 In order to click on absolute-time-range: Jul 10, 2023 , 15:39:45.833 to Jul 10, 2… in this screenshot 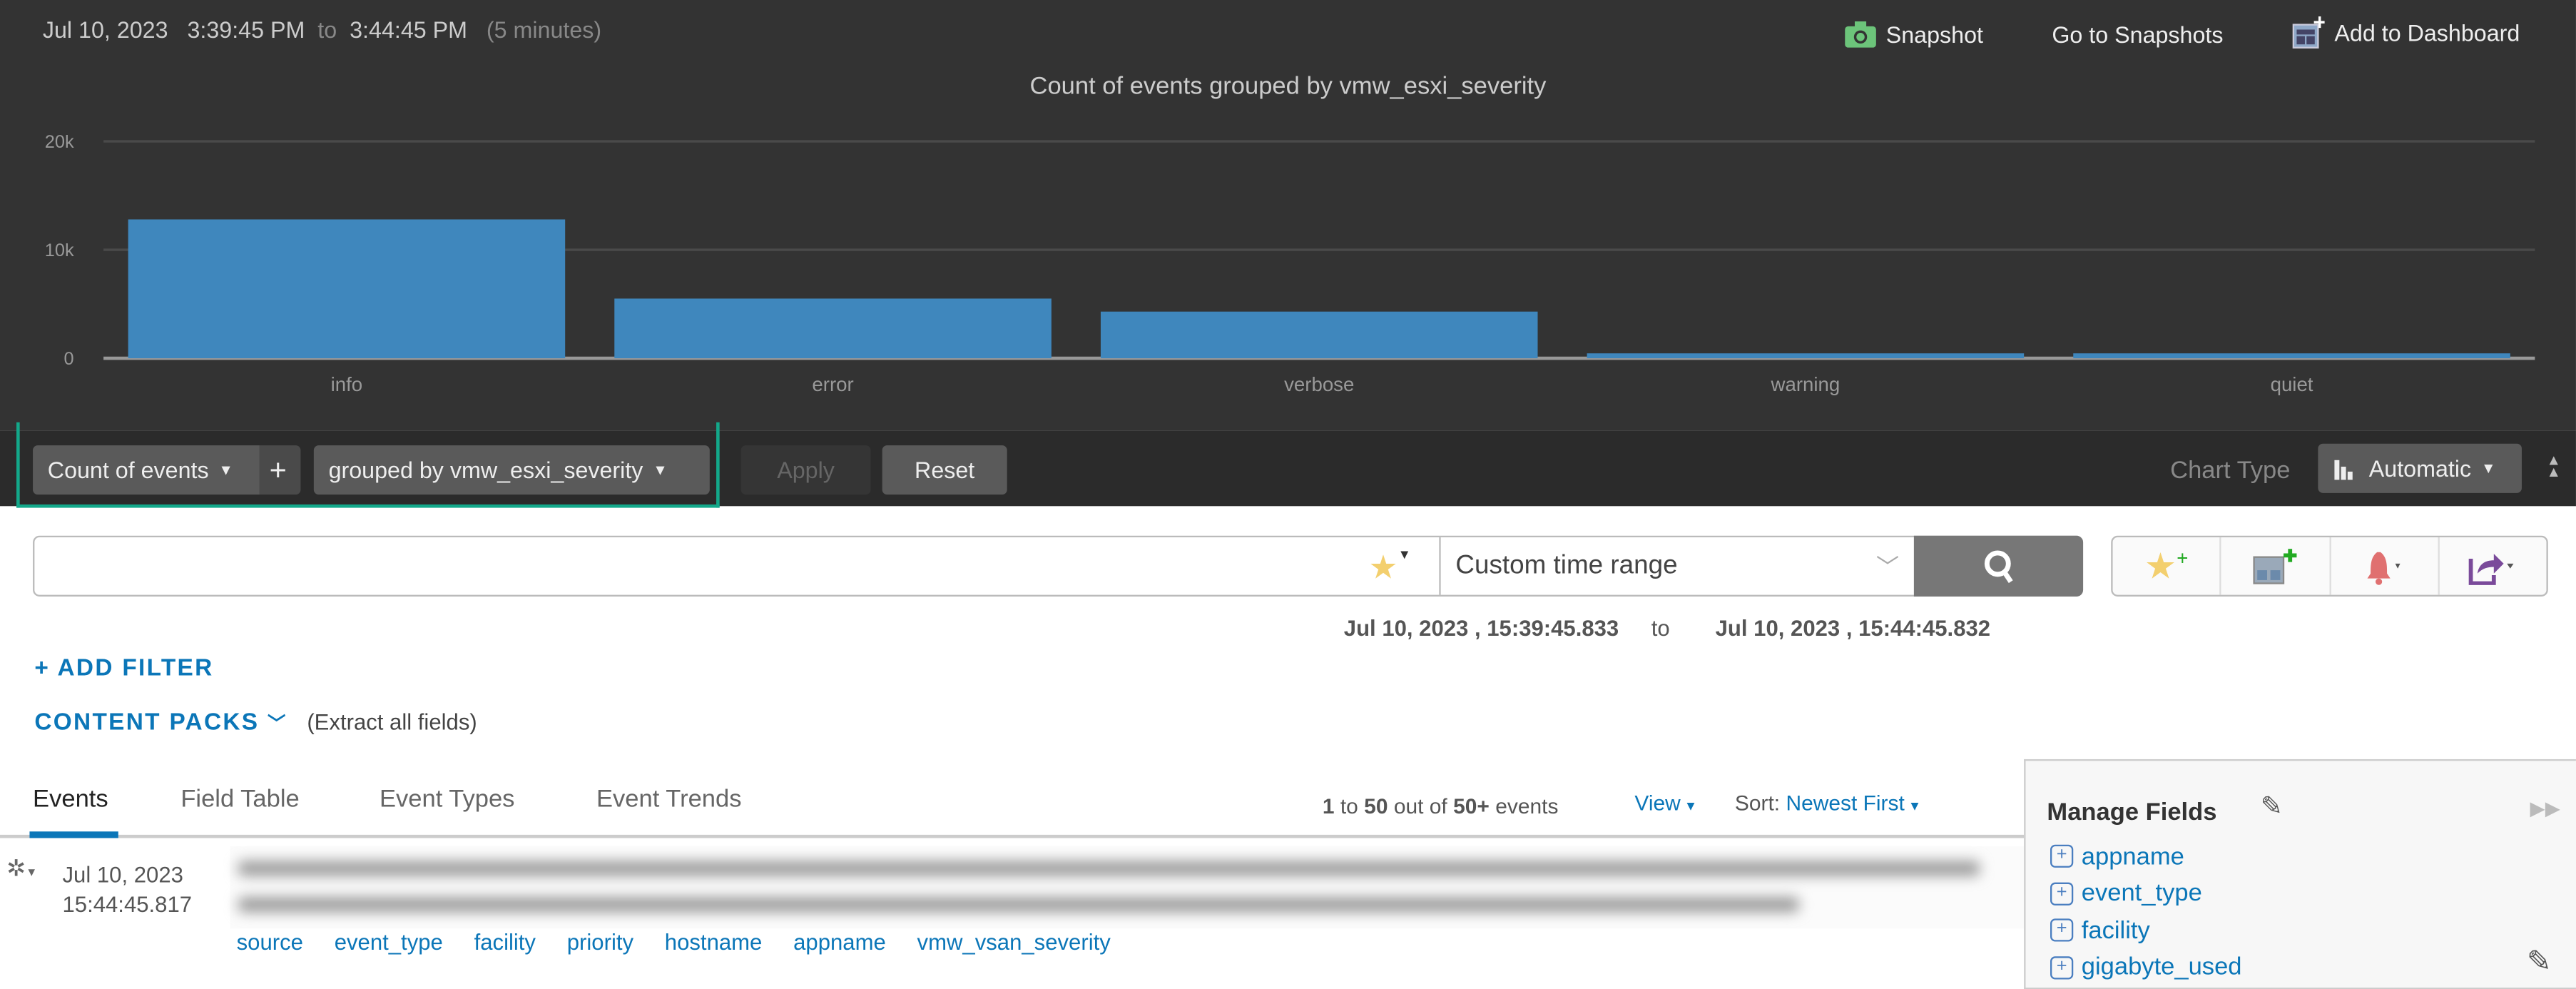, I will do `click(1667, 629)`.